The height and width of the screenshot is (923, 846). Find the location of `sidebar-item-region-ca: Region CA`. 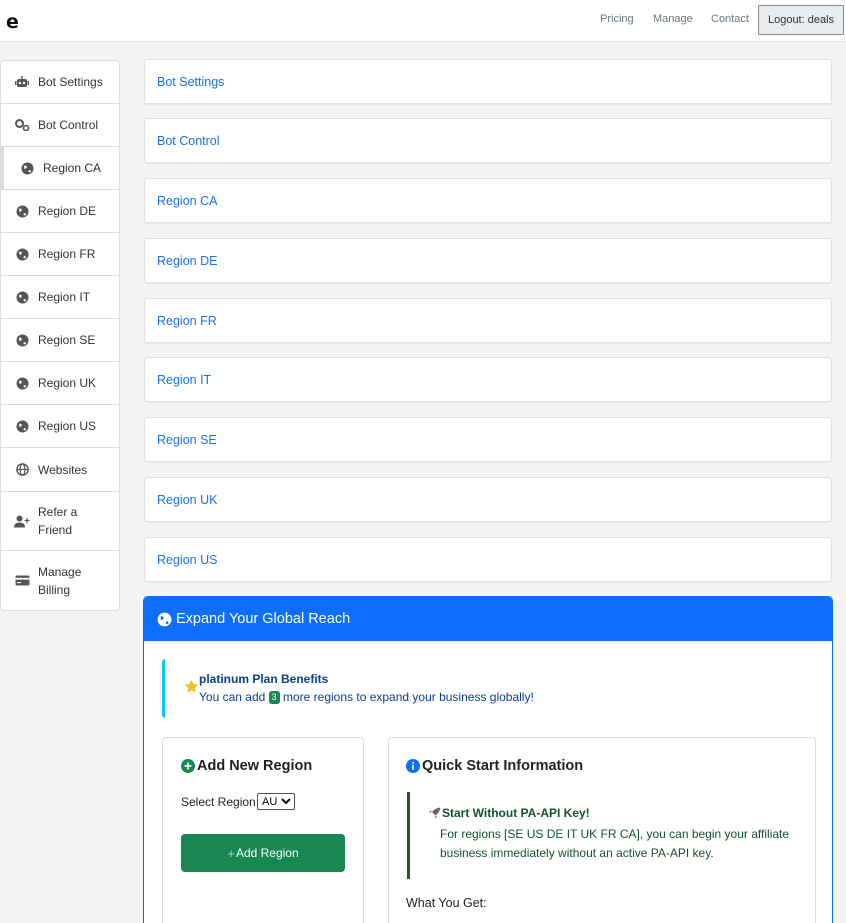

sidebar-item-region-ca: Region CA is located at coordinates (60, 168).